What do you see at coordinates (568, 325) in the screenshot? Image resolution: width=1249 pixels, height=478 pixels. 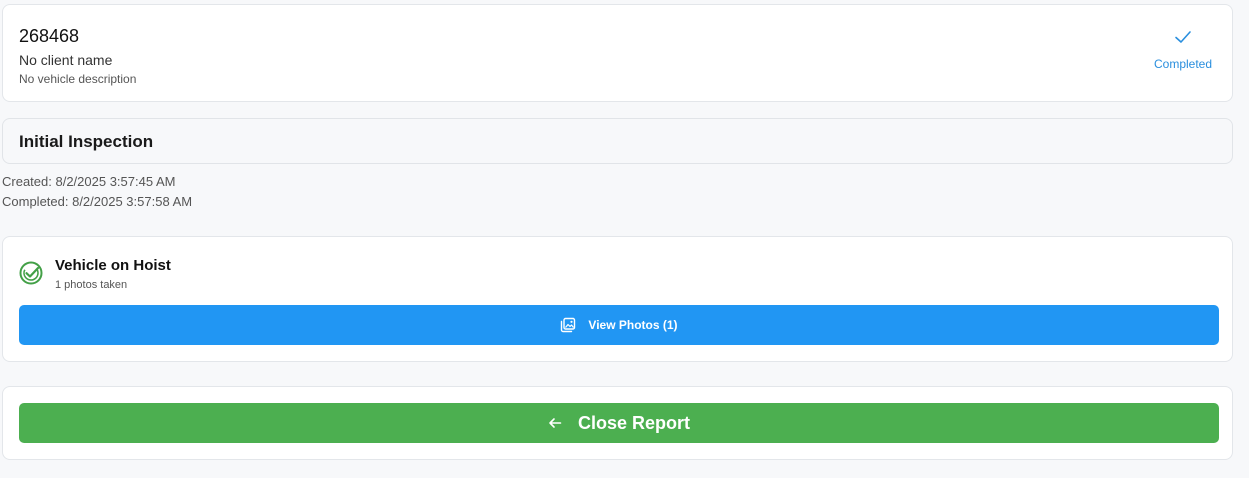 I see `photo-library-icon` at bounding box center [568, 325].